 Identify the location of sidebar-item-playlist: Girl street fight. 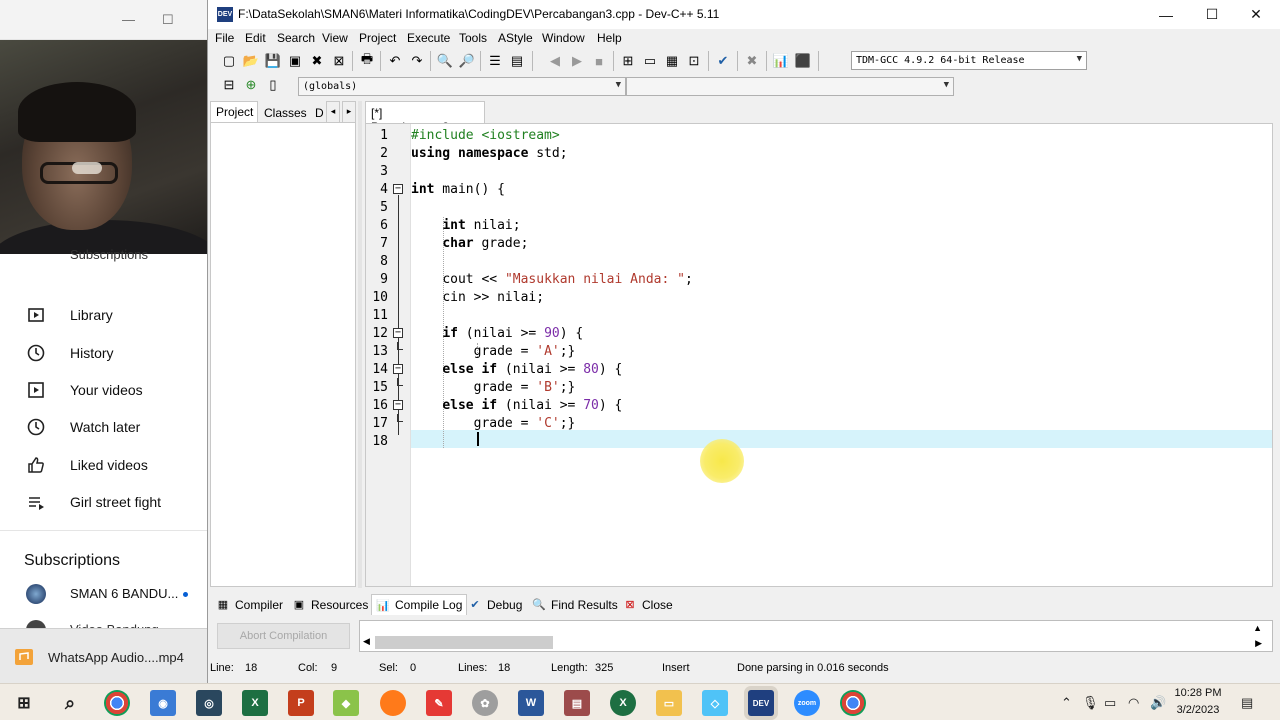
(103, 502).